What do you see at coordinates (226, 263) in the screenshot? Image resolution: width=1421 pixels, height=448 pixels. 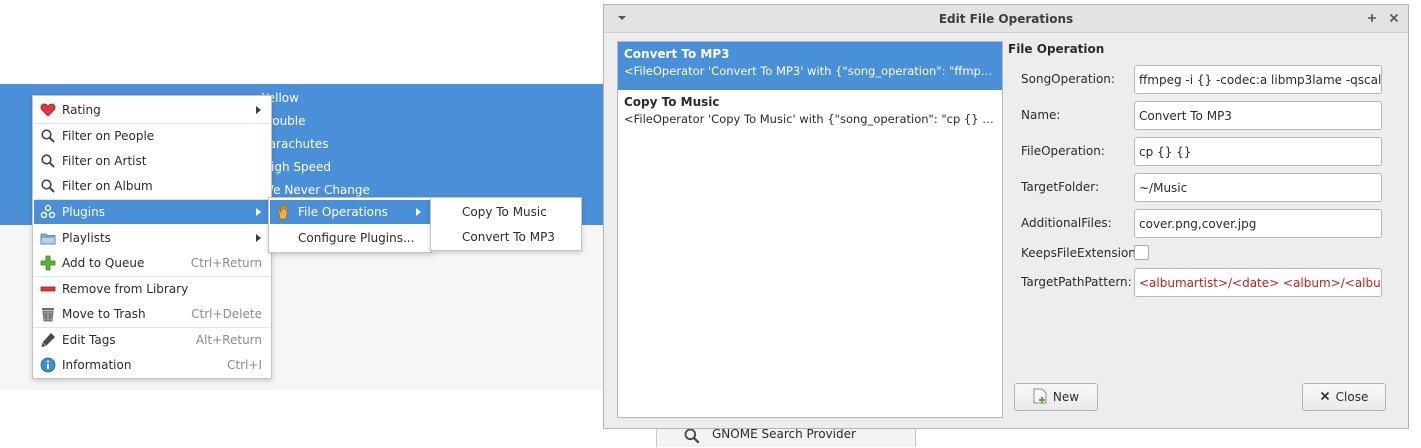 I see `menu-item-accelerator: Ctrl+Return` at bounding box center [226, 263].